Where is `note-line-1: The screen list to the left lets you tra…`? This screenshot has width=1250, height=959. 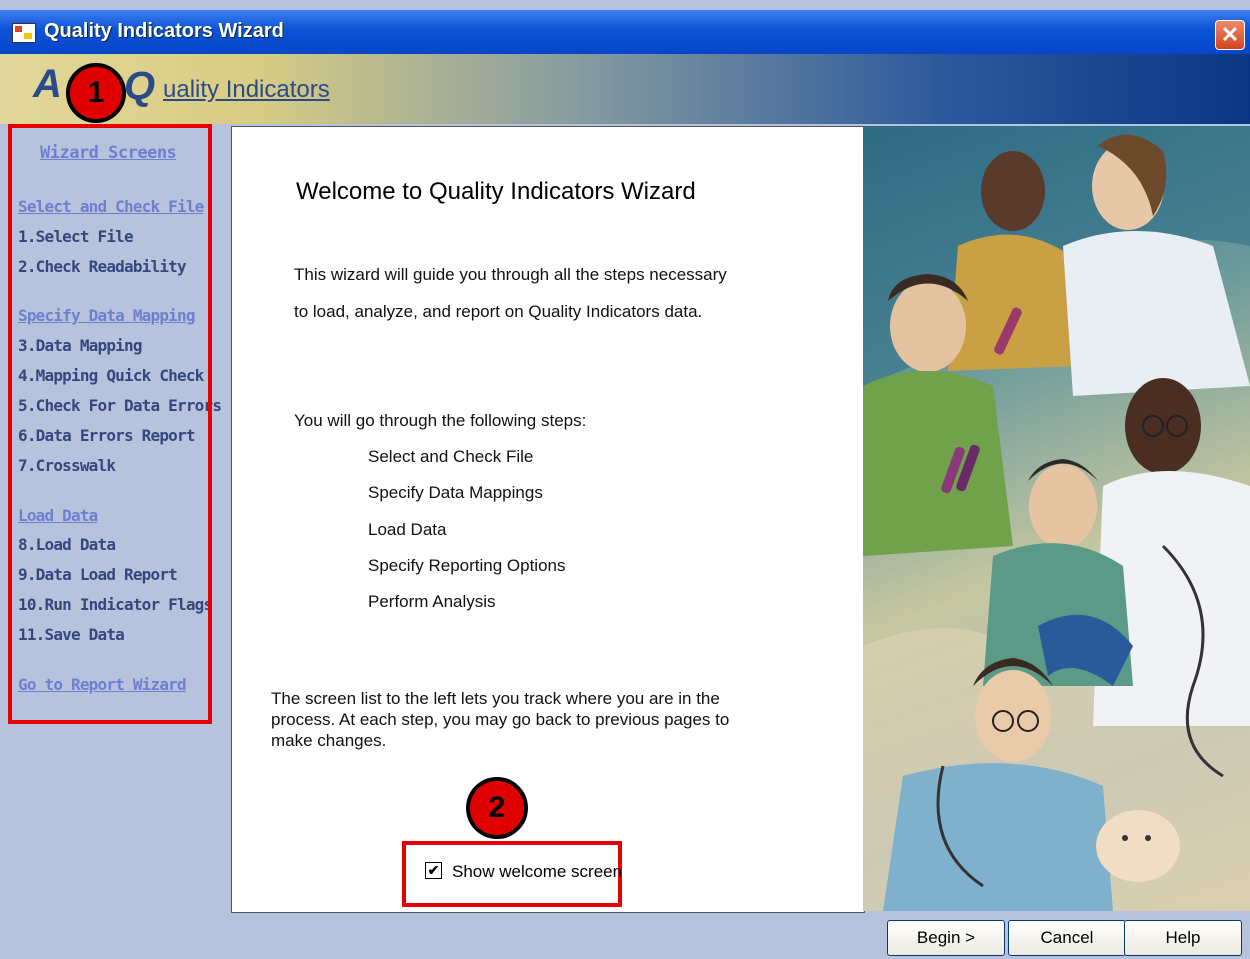 note-line-1: The screen list to the left lets you tra… is located at coordinates (495, 698).